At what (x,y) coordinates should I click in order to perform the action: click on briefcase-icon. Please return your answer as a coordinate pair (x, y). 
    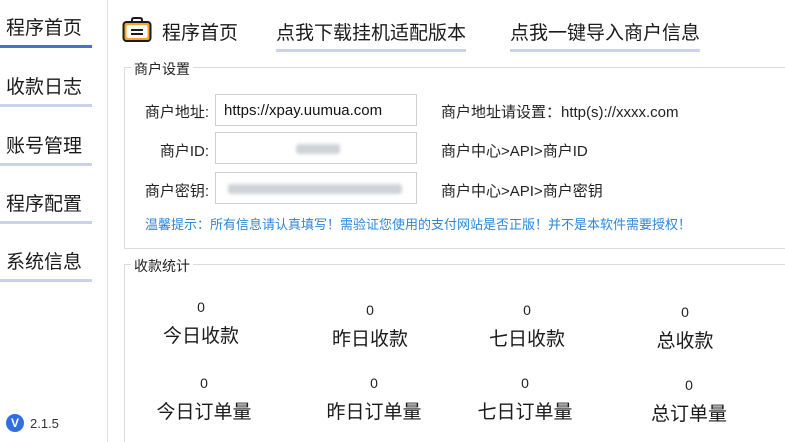
    Looking at the image, I should click on (137, 29).